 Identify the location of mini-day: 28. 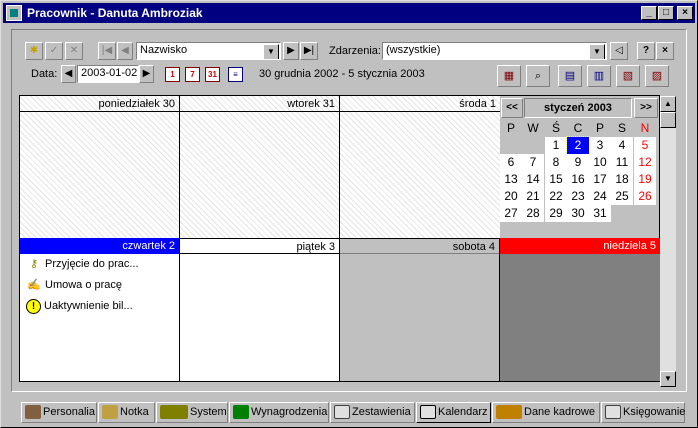
(533, 213).